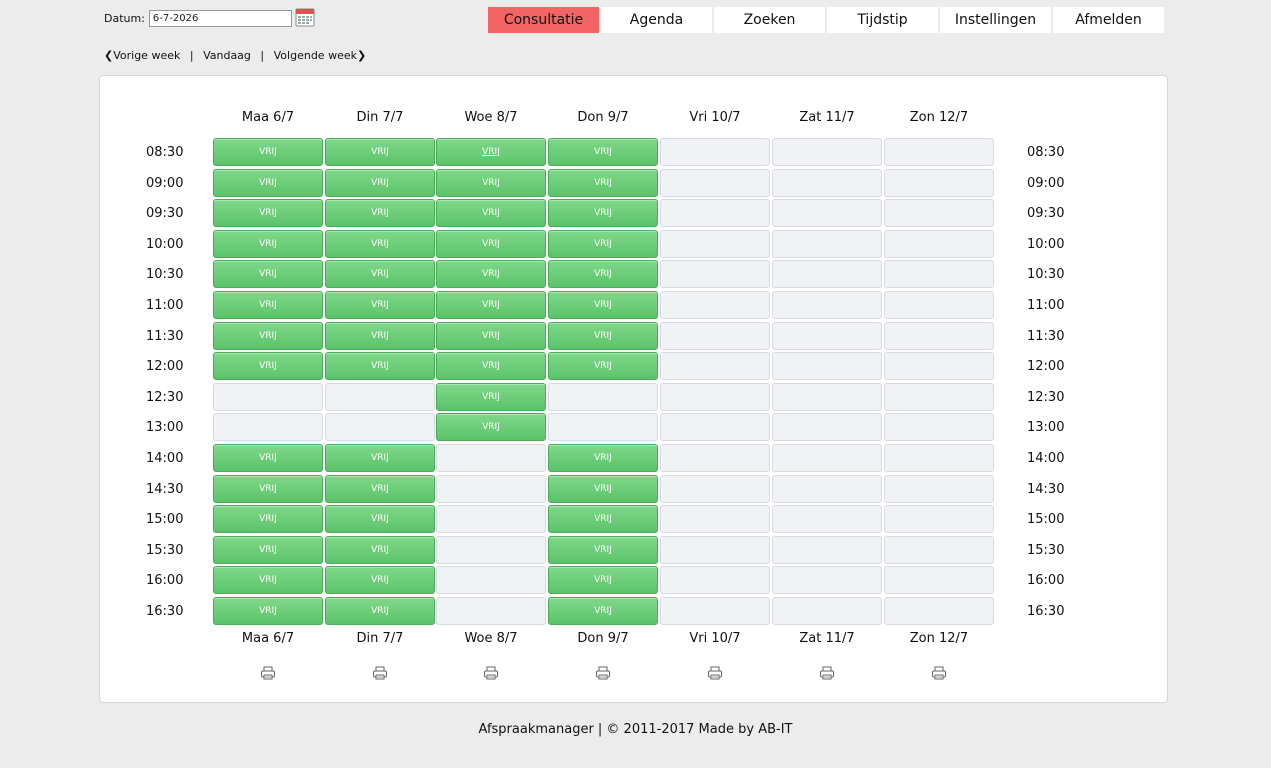 This screenshot has height=768, width=1271. What do you see at coordinates (305, 17) in the screenshot?
I see `calendar-icon` at bounding box center [305, 17].